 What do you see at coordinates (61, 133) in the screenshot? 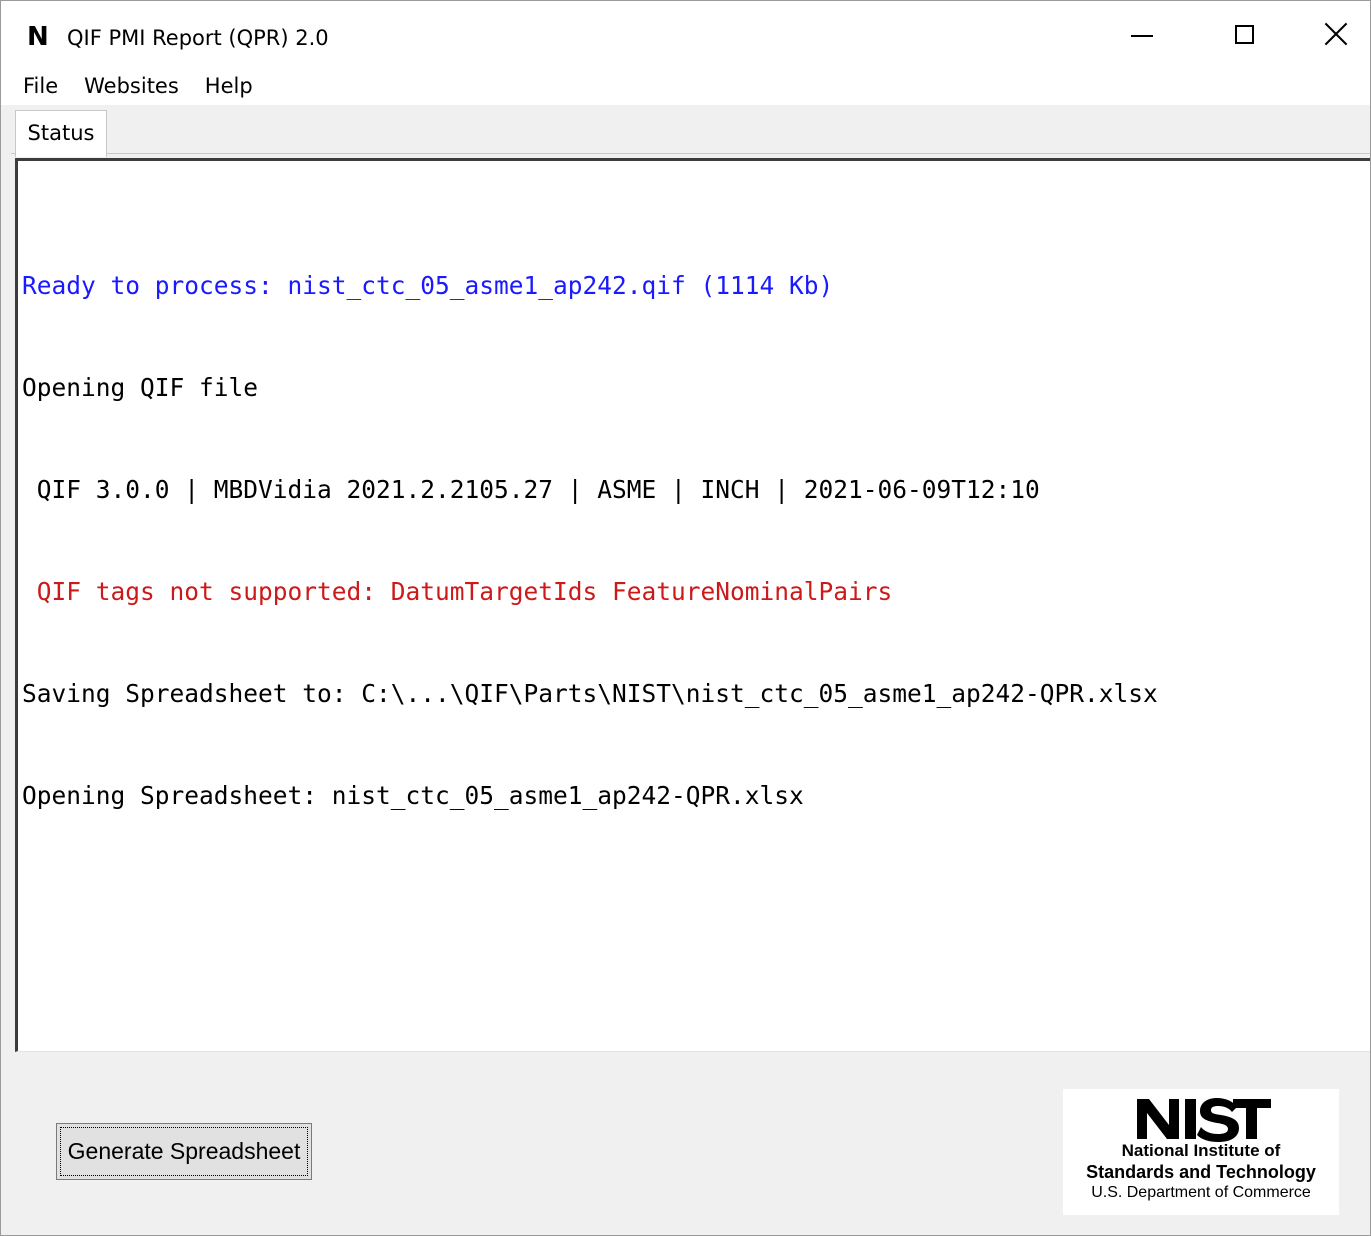
I see `tab-status: Status` at bounding box center [61, 133].